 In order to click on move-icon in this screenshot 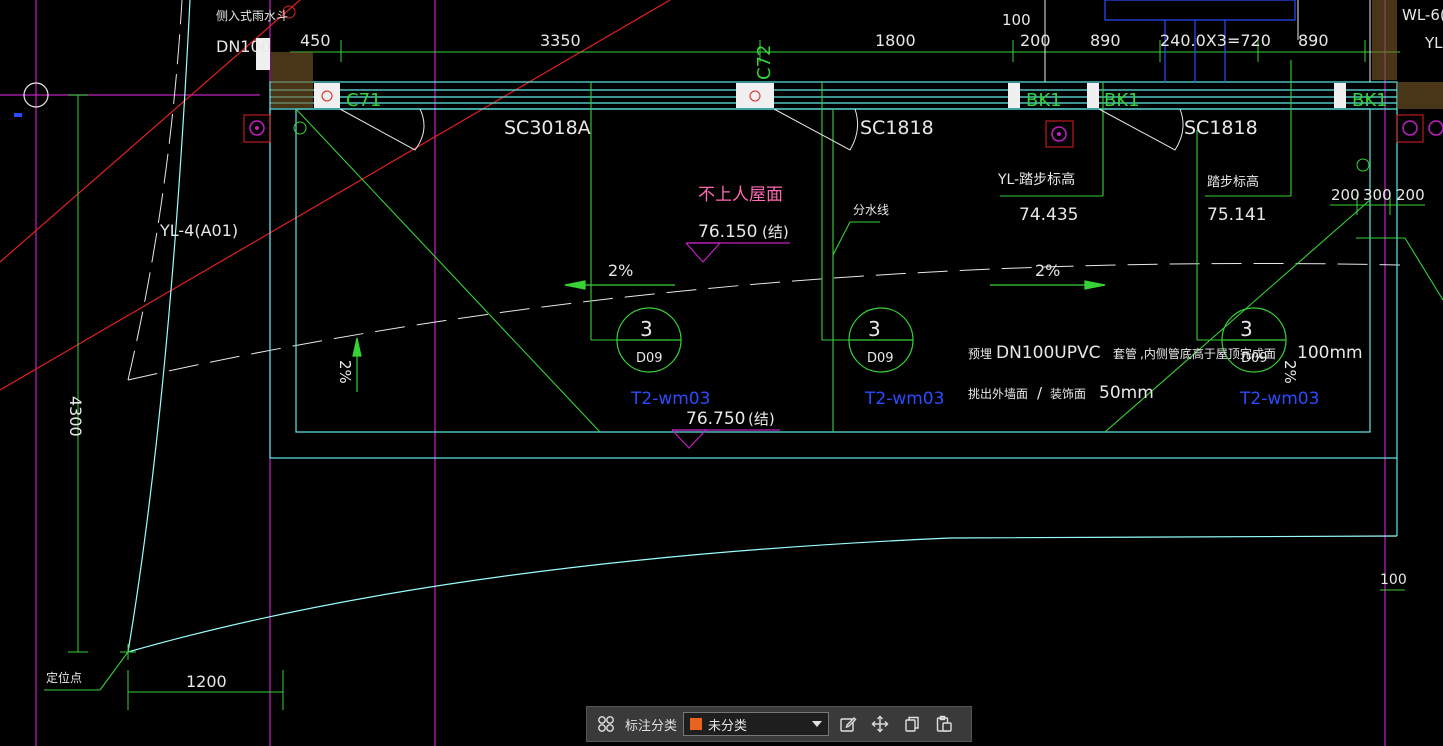, I will do `click(880, 724)`.